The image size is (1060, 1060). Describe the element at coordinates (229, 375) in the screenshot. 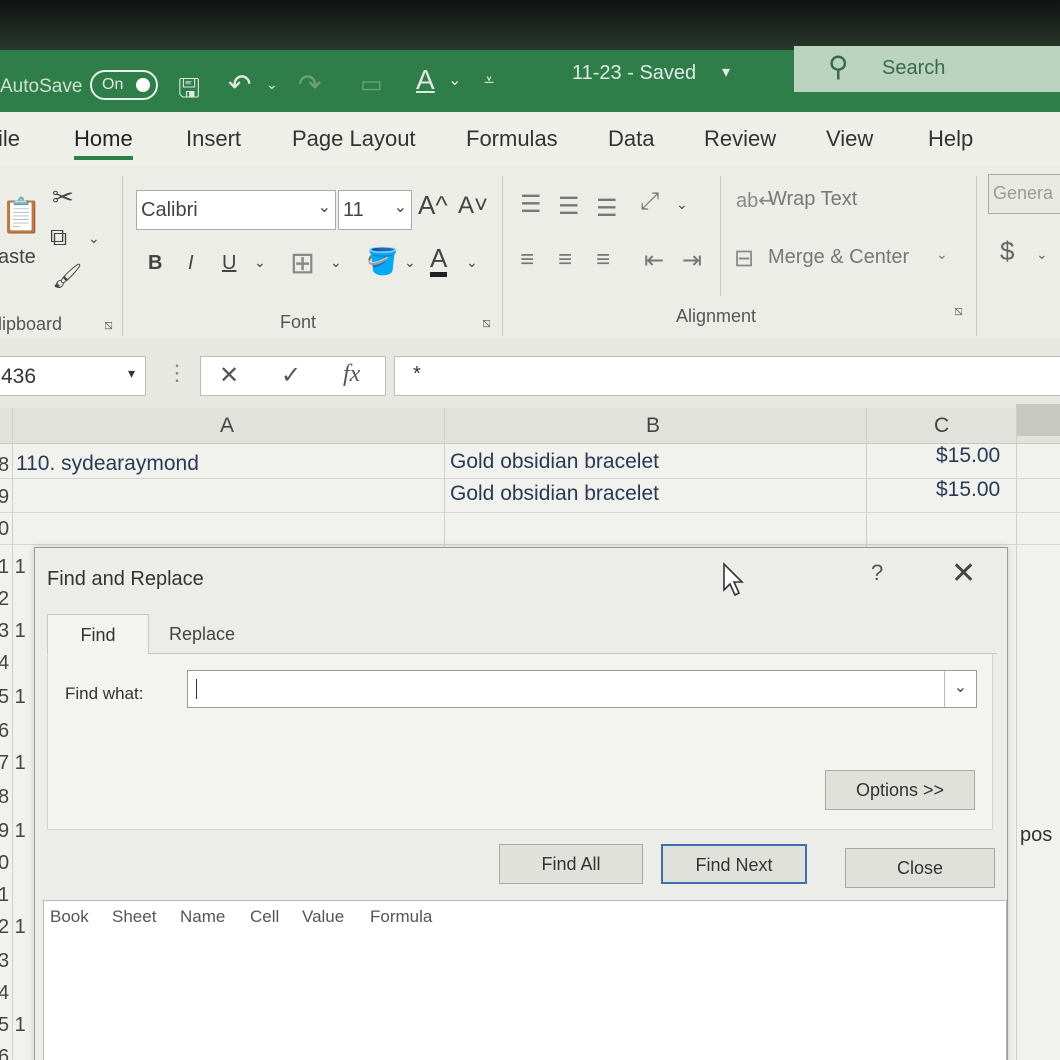

I see `cancel-entry-icon: ✕` at that location.